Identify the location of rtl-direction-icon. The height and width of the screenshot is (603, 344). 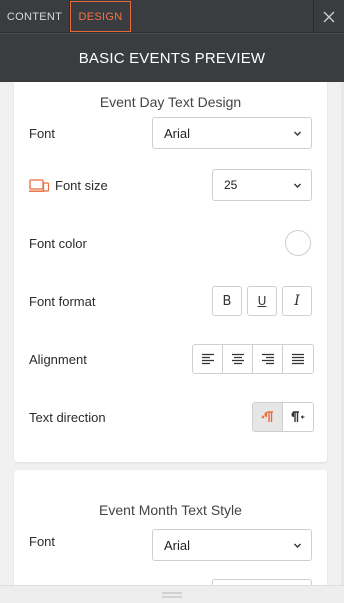
(298, 416).